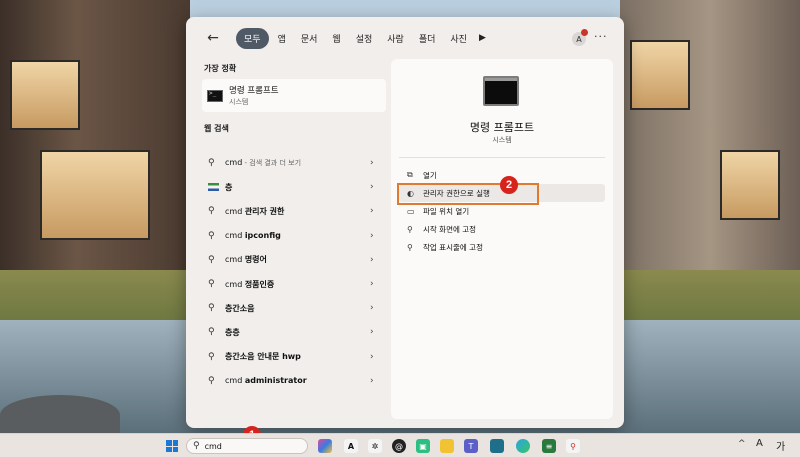 This screenshot has width=800, height=457. I want to click on action-pin-to-taskbar: ⚲ 작업 표시줄에 고정, so click(502, 247).